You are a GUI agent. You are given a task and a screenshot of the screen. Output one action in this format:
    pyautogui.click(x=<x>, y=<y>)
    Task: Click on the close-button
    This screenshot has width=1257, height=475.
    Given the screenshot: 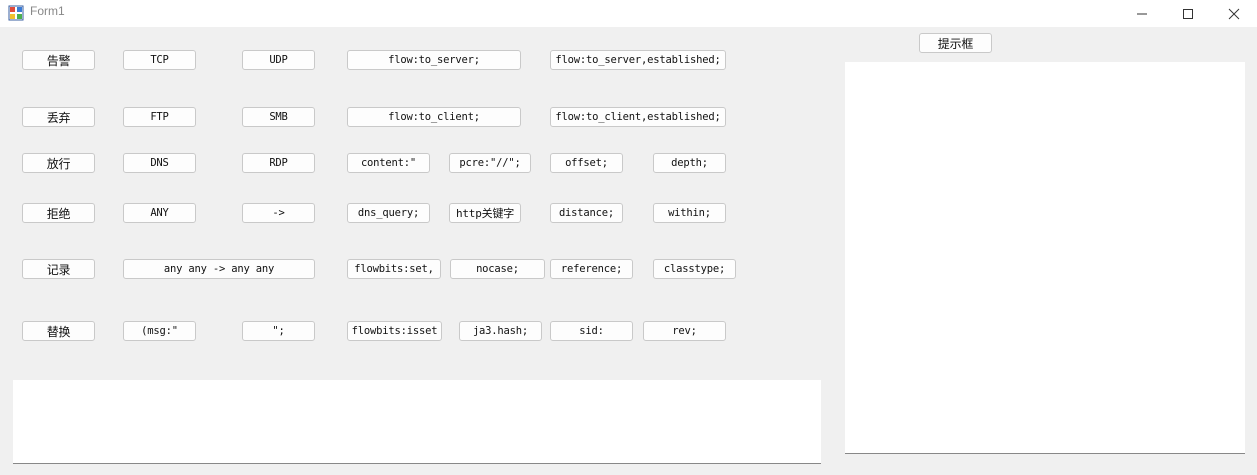 What is the action you would take?
    pyautogui.click(x=1234, y=13)
    